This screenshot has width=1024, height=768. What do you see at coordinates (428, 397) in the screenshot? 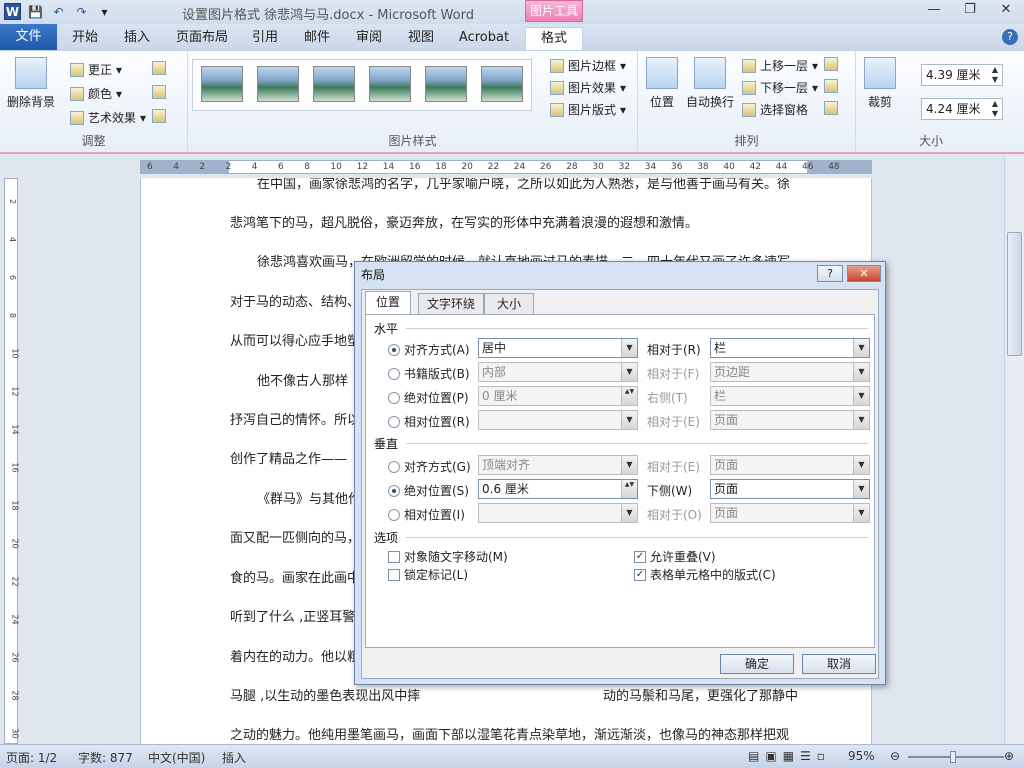
I see `position-radio: 绝对位置(P)` at bounding box center [428, 397].